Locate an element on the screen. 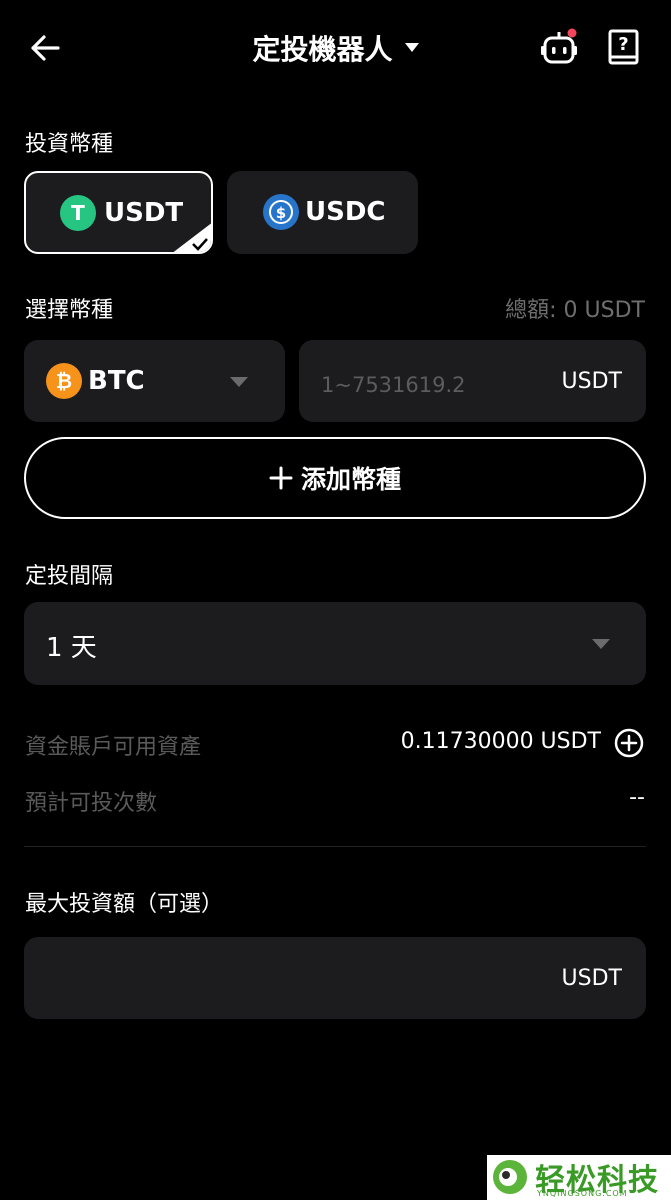  add-coin-button: 添加幣種 is located at coordinates (335, 478).